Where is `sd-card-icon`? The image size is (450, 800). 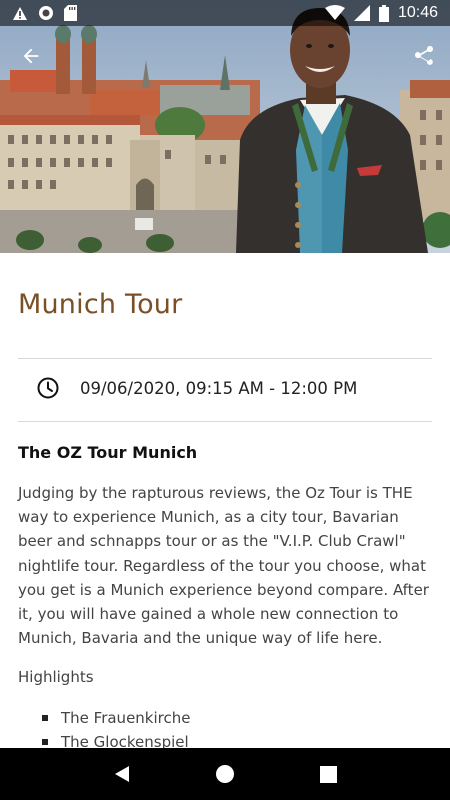
sd-card-icon is located at coordinates (70, 13).